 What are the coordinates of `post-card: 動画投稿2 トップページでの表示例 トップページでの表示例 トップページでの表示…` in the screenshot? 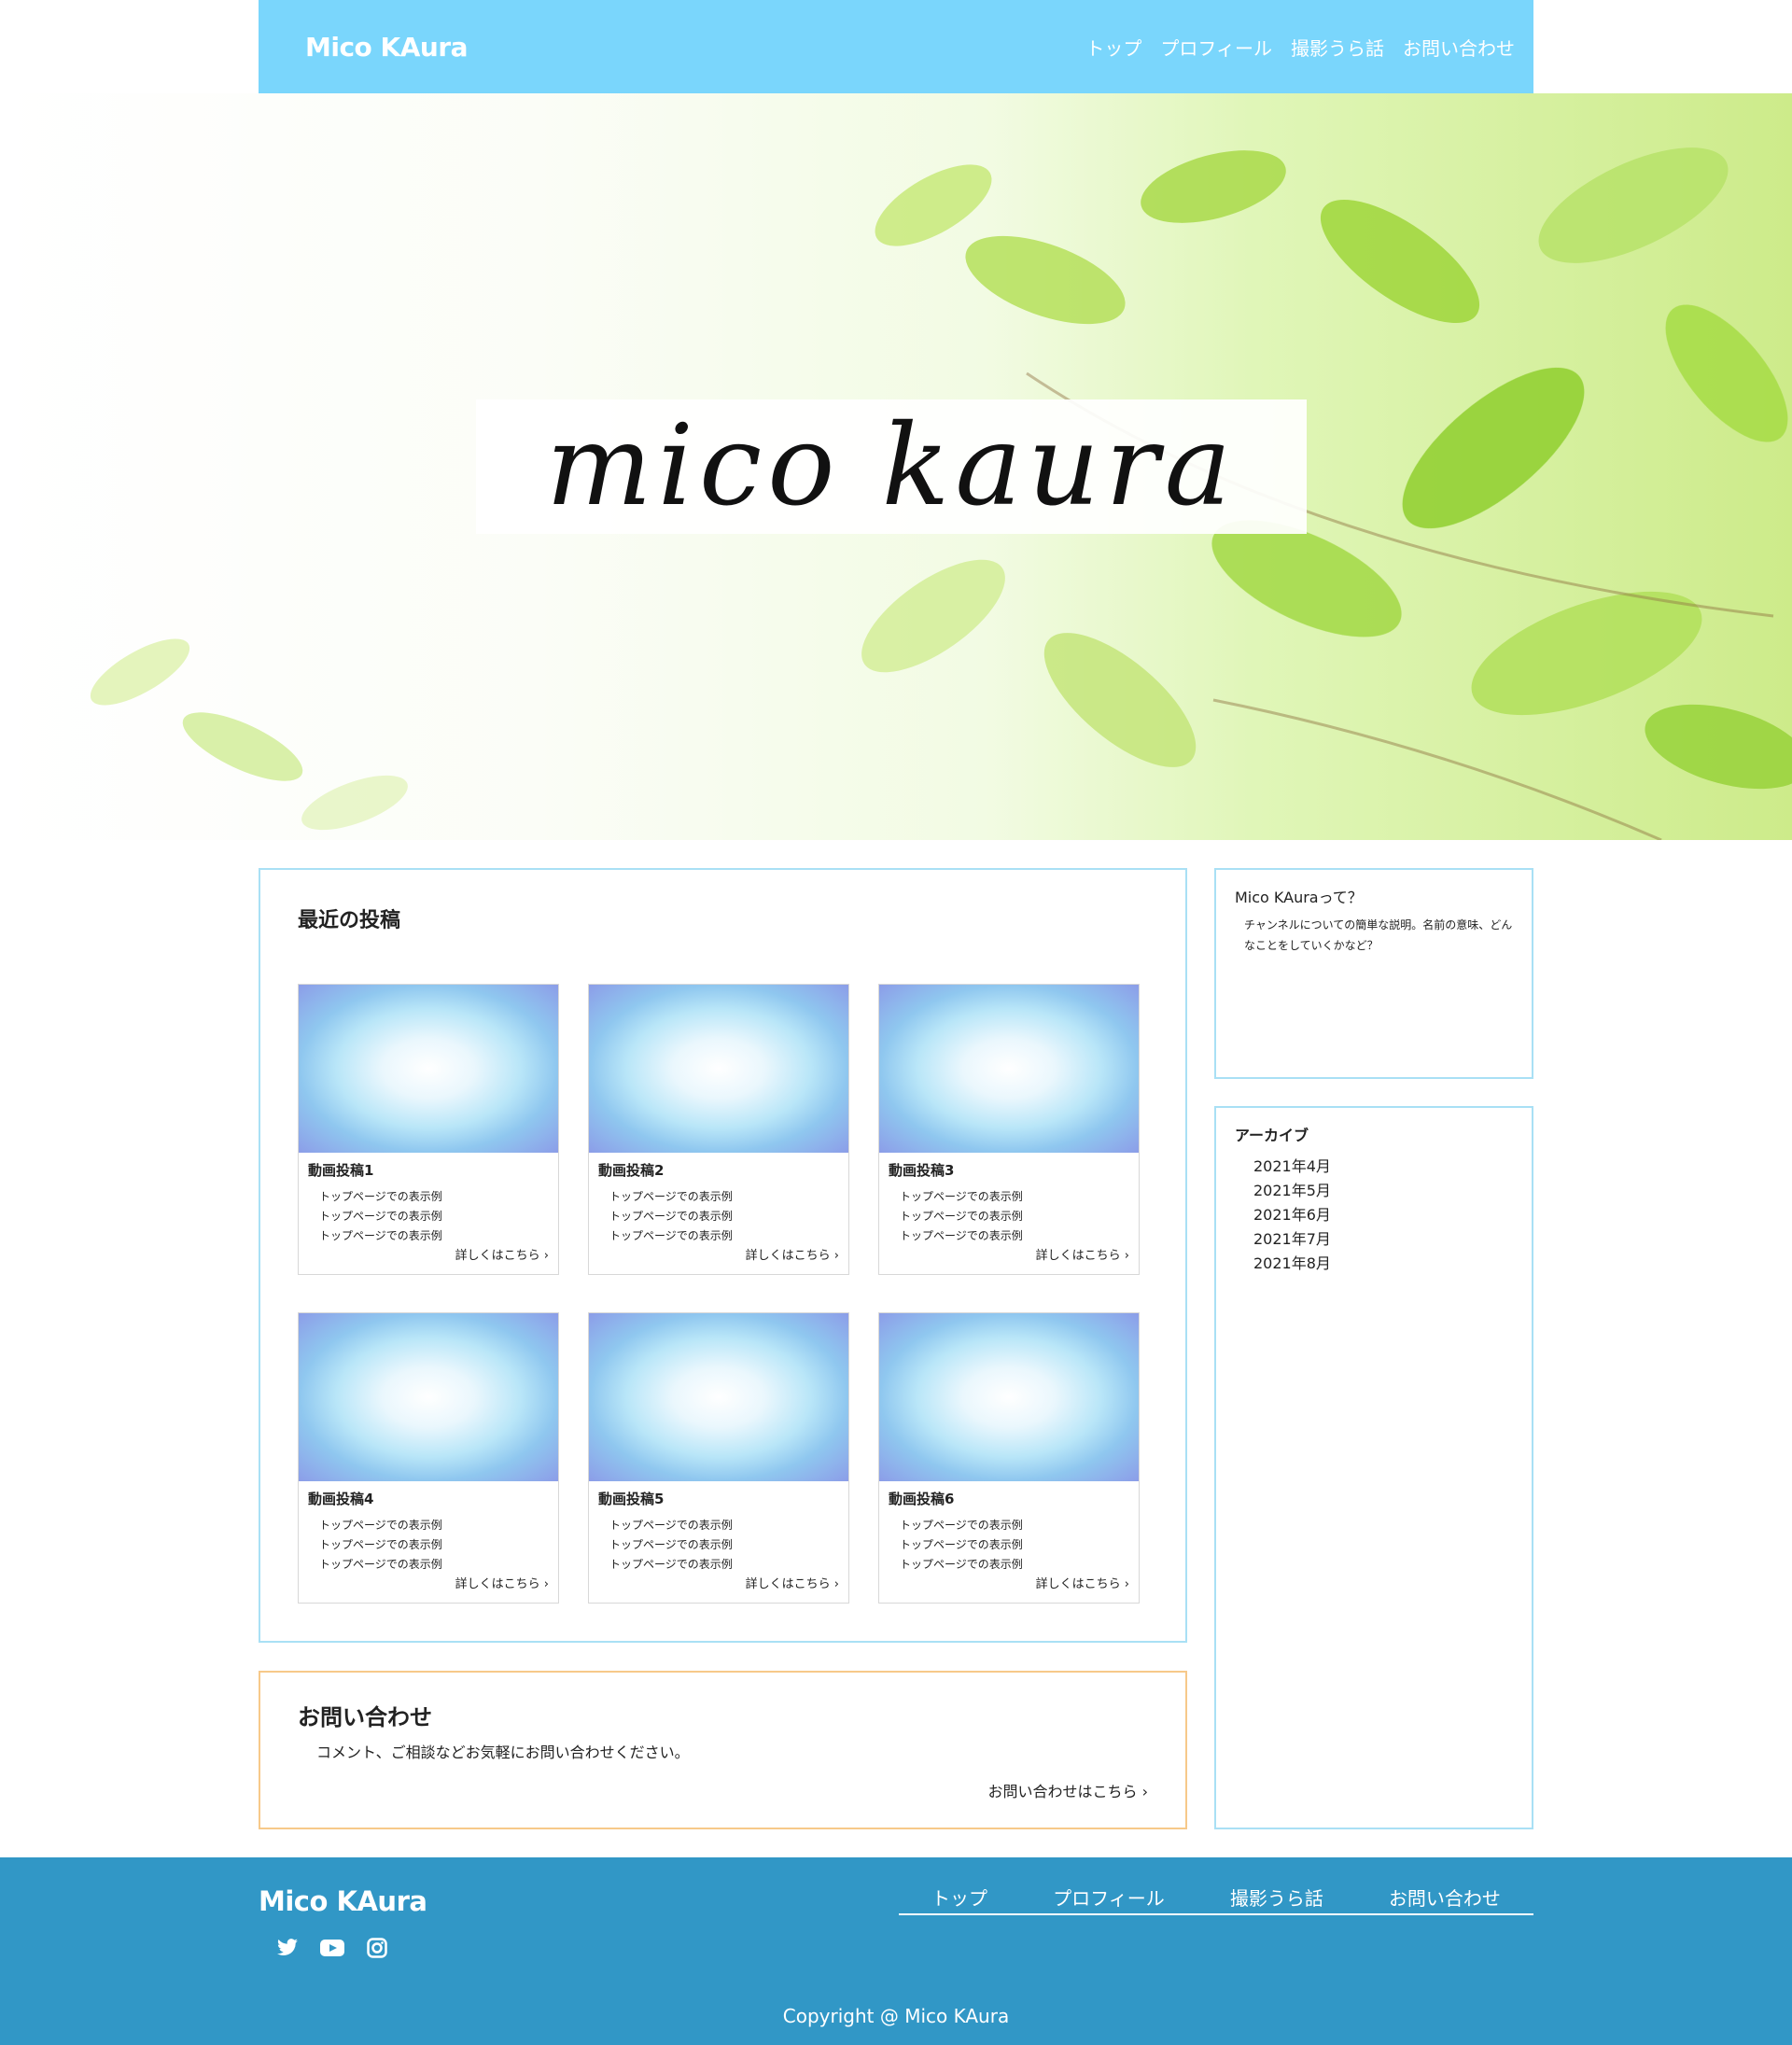 It's located at (718, 1129).